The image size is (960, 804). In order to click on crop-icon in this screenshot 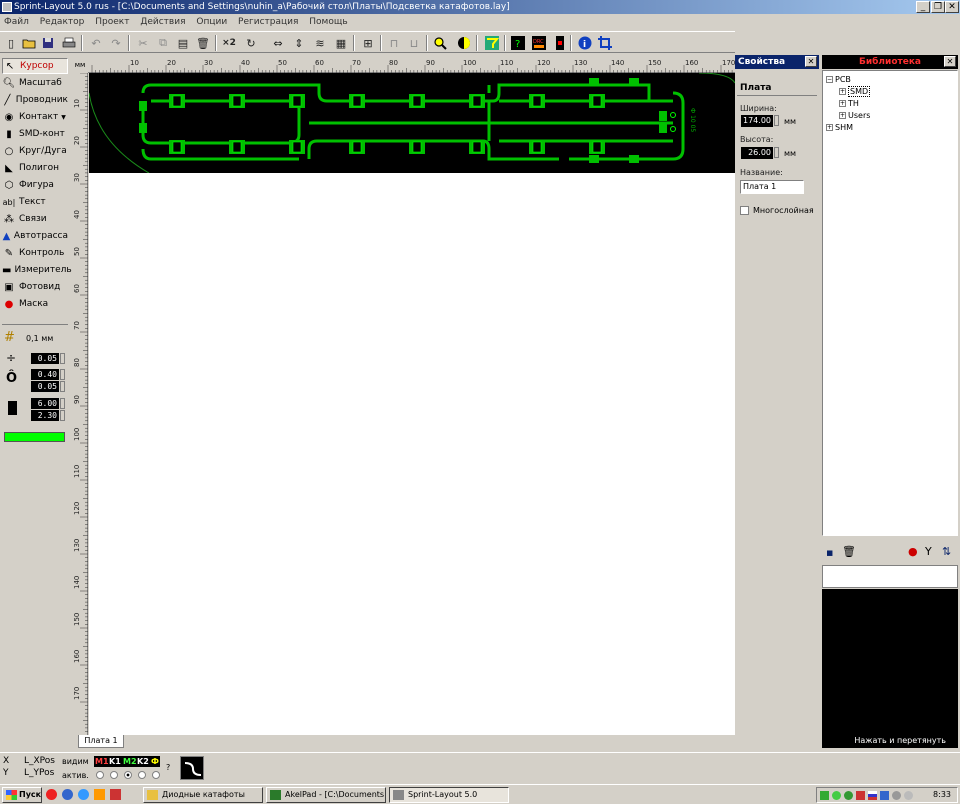, I will do `click(605, 43)`.